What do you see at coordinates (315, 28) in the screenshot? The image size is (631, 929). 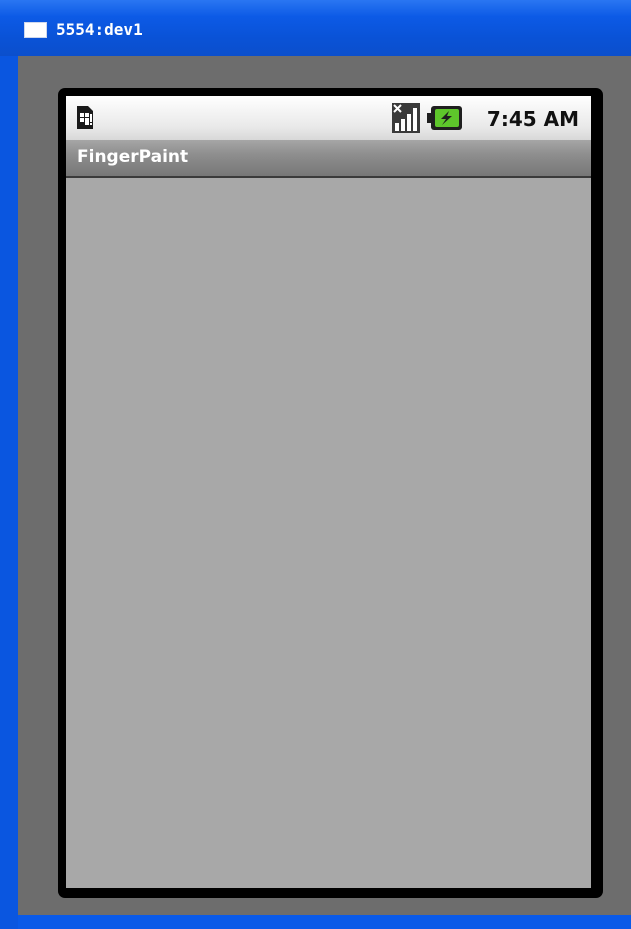 I see `window-titlebar: 5554:dev1` at bounding box center [315, 28].